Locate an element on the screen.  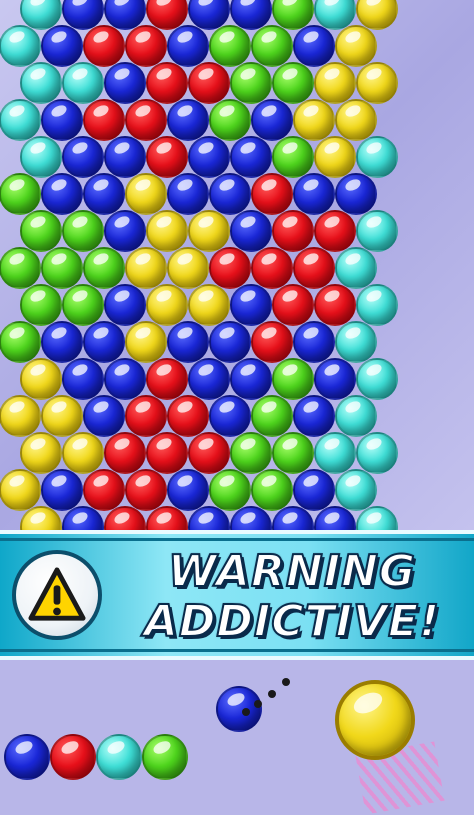
launcher is located at coordinates (375, 720).